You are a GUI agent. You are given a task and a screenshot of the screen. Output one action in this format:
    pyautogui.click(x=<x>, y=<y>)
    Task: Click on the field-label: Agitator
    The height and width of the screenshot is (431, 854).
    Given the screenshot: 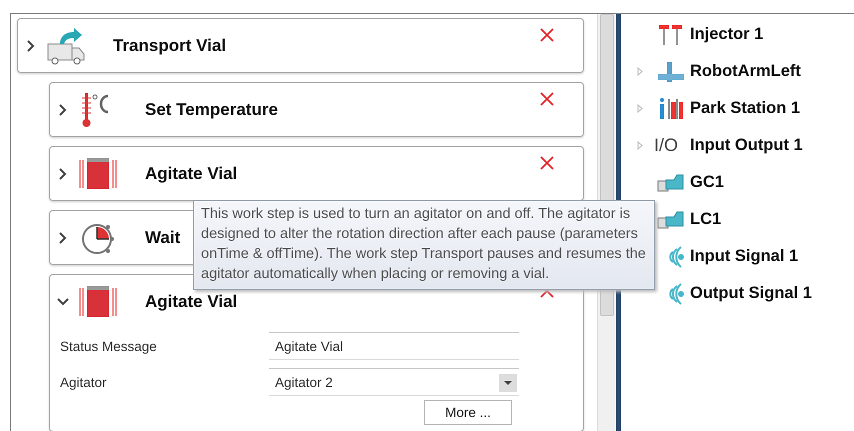 What is the action you would take?
    pyautogui.click(x=84, y=382)
    